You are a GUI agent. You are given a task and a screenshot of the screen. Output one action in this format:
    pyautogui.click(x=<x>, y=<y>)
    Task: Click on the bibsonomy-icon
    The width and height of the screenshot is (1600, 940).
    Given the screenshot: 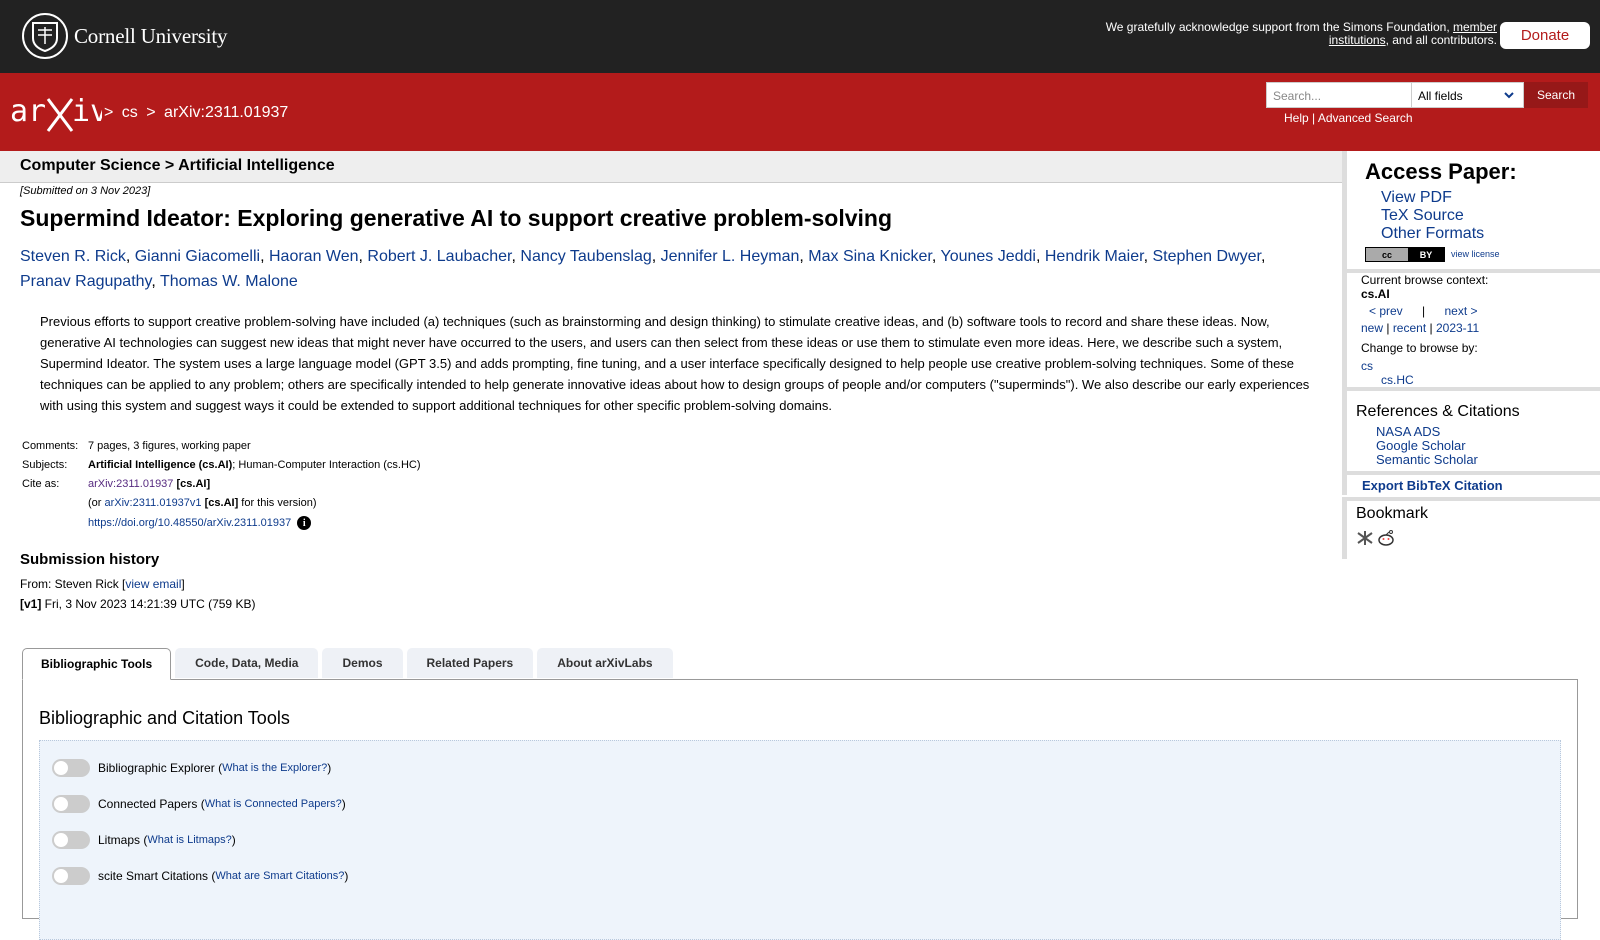 What is the action you would take?
    pyautogui.click(x=1365, y=539)
    